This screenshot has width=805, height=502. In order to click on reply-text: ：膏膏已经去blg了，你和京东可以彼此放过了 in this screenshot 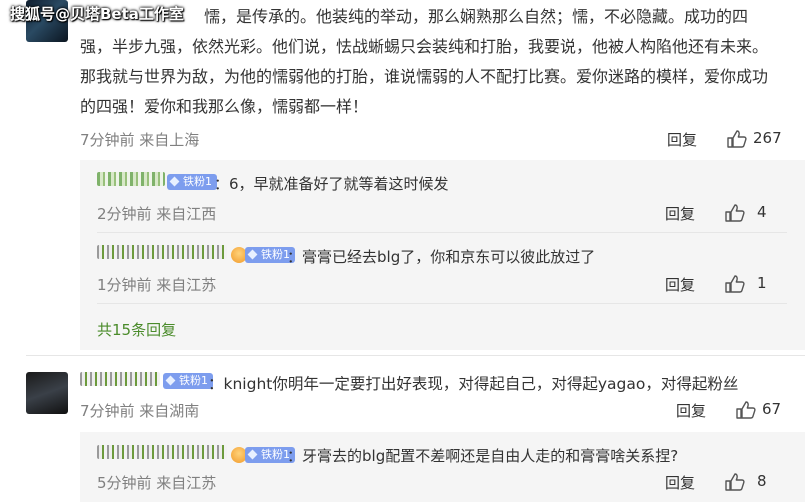, I will do `click(441, 257)`.